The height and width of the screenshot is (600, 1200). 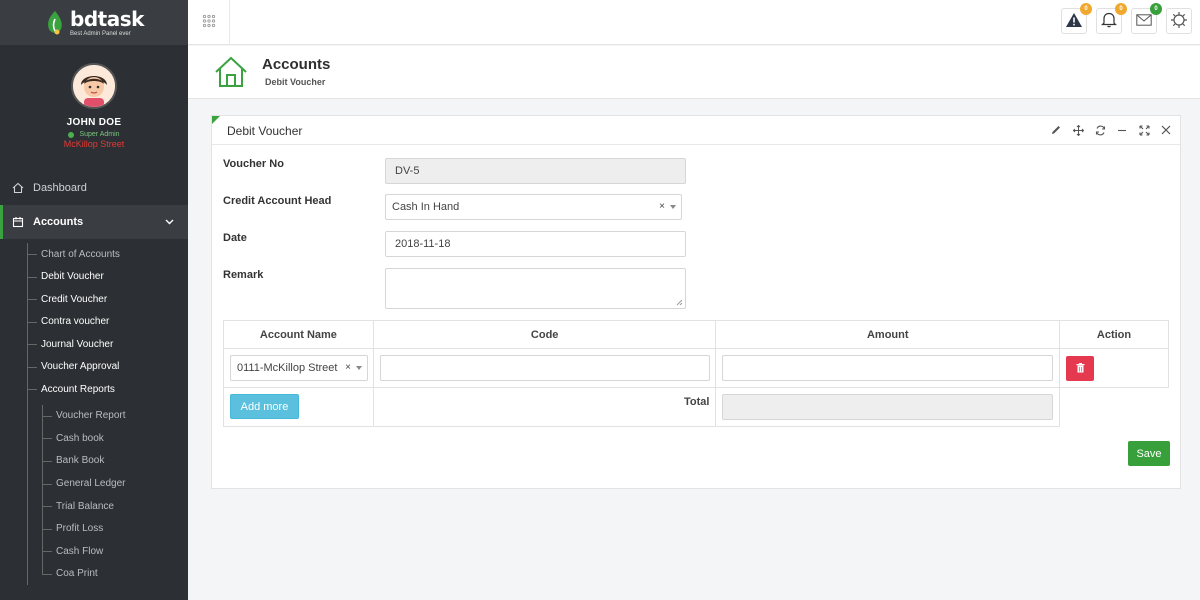 I want to click on total-label: Total, so click(x=696, y=402).